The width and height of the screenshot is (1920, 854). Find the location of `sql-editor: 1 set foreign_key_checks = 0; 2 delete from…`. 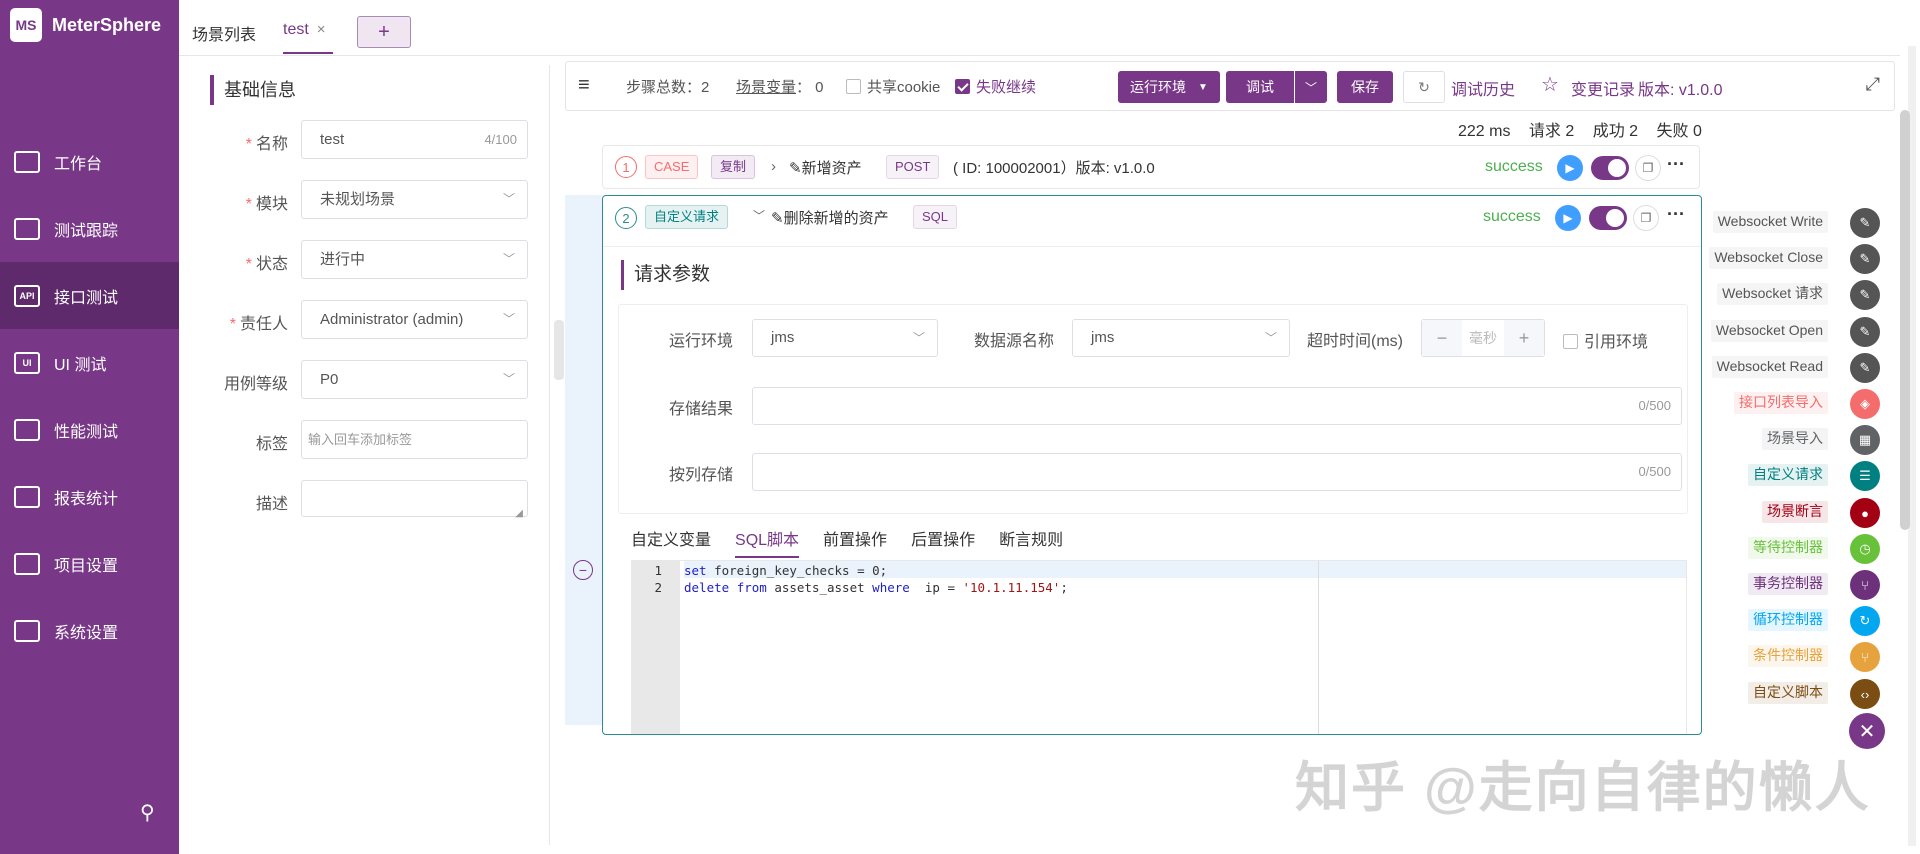

sql-editor: 1 set foreign_key_checks = 0; 2 delete from… is located at coordinates (1159, 647).